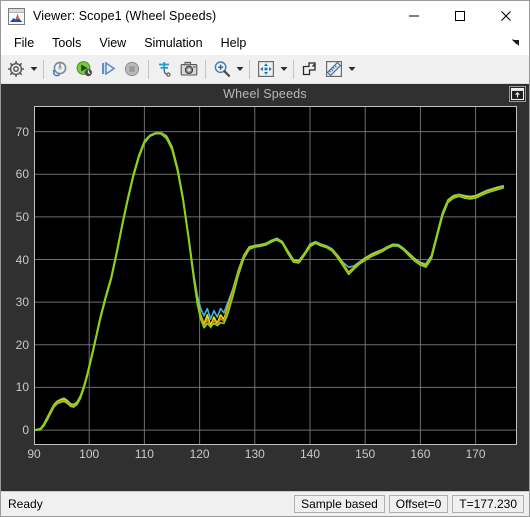 Image resolution: width=530 pixels, height=517 pixels. Describe the element at coordinates (265, 16) in the screenshot. I see `window-titlebar: Viewer: Scope1 (Wheel Speeds)` at that location.